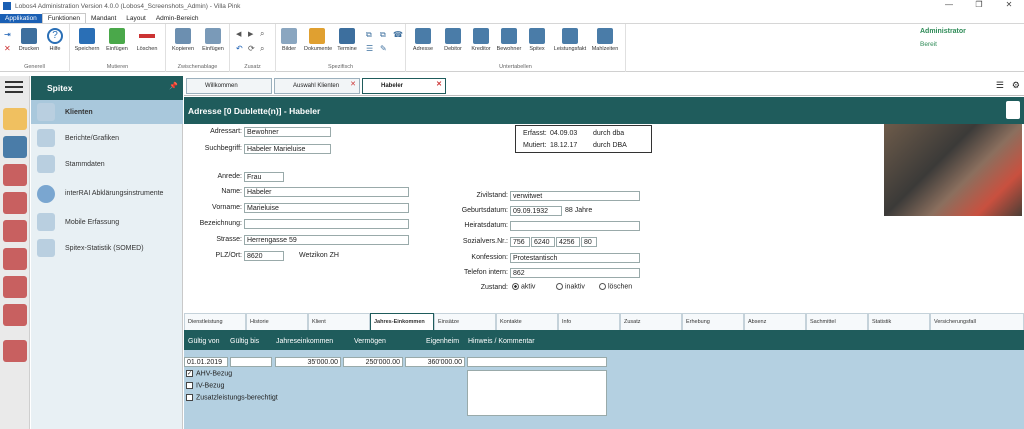 This screenshot has width=1024, height=429. What do you see at coordinates (570, 40) in the screenshot?
I see `service-billing-button: Leistungsfakt` at bounding box center [570, 40].